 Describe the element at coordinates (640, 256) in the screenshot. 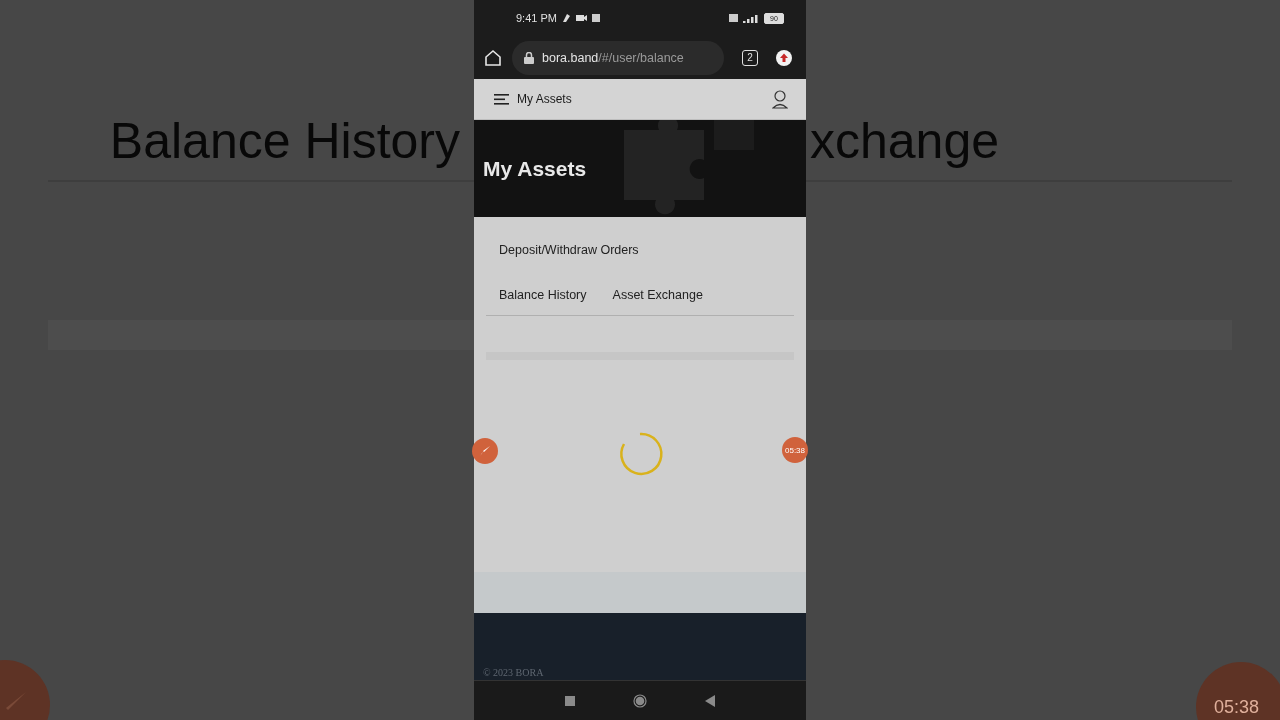

I see `tab: Deposit/Withdraw Orders` at that location.